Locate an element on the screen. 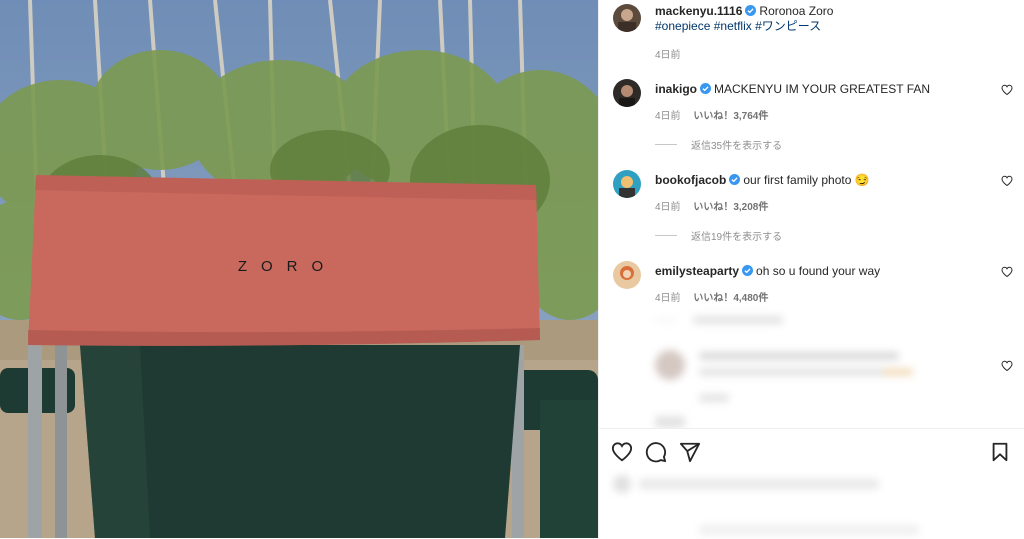 The width and height of the screenshot is (1024, 539). comment-body: oh so u found your way is located at coordinates (818, 271).